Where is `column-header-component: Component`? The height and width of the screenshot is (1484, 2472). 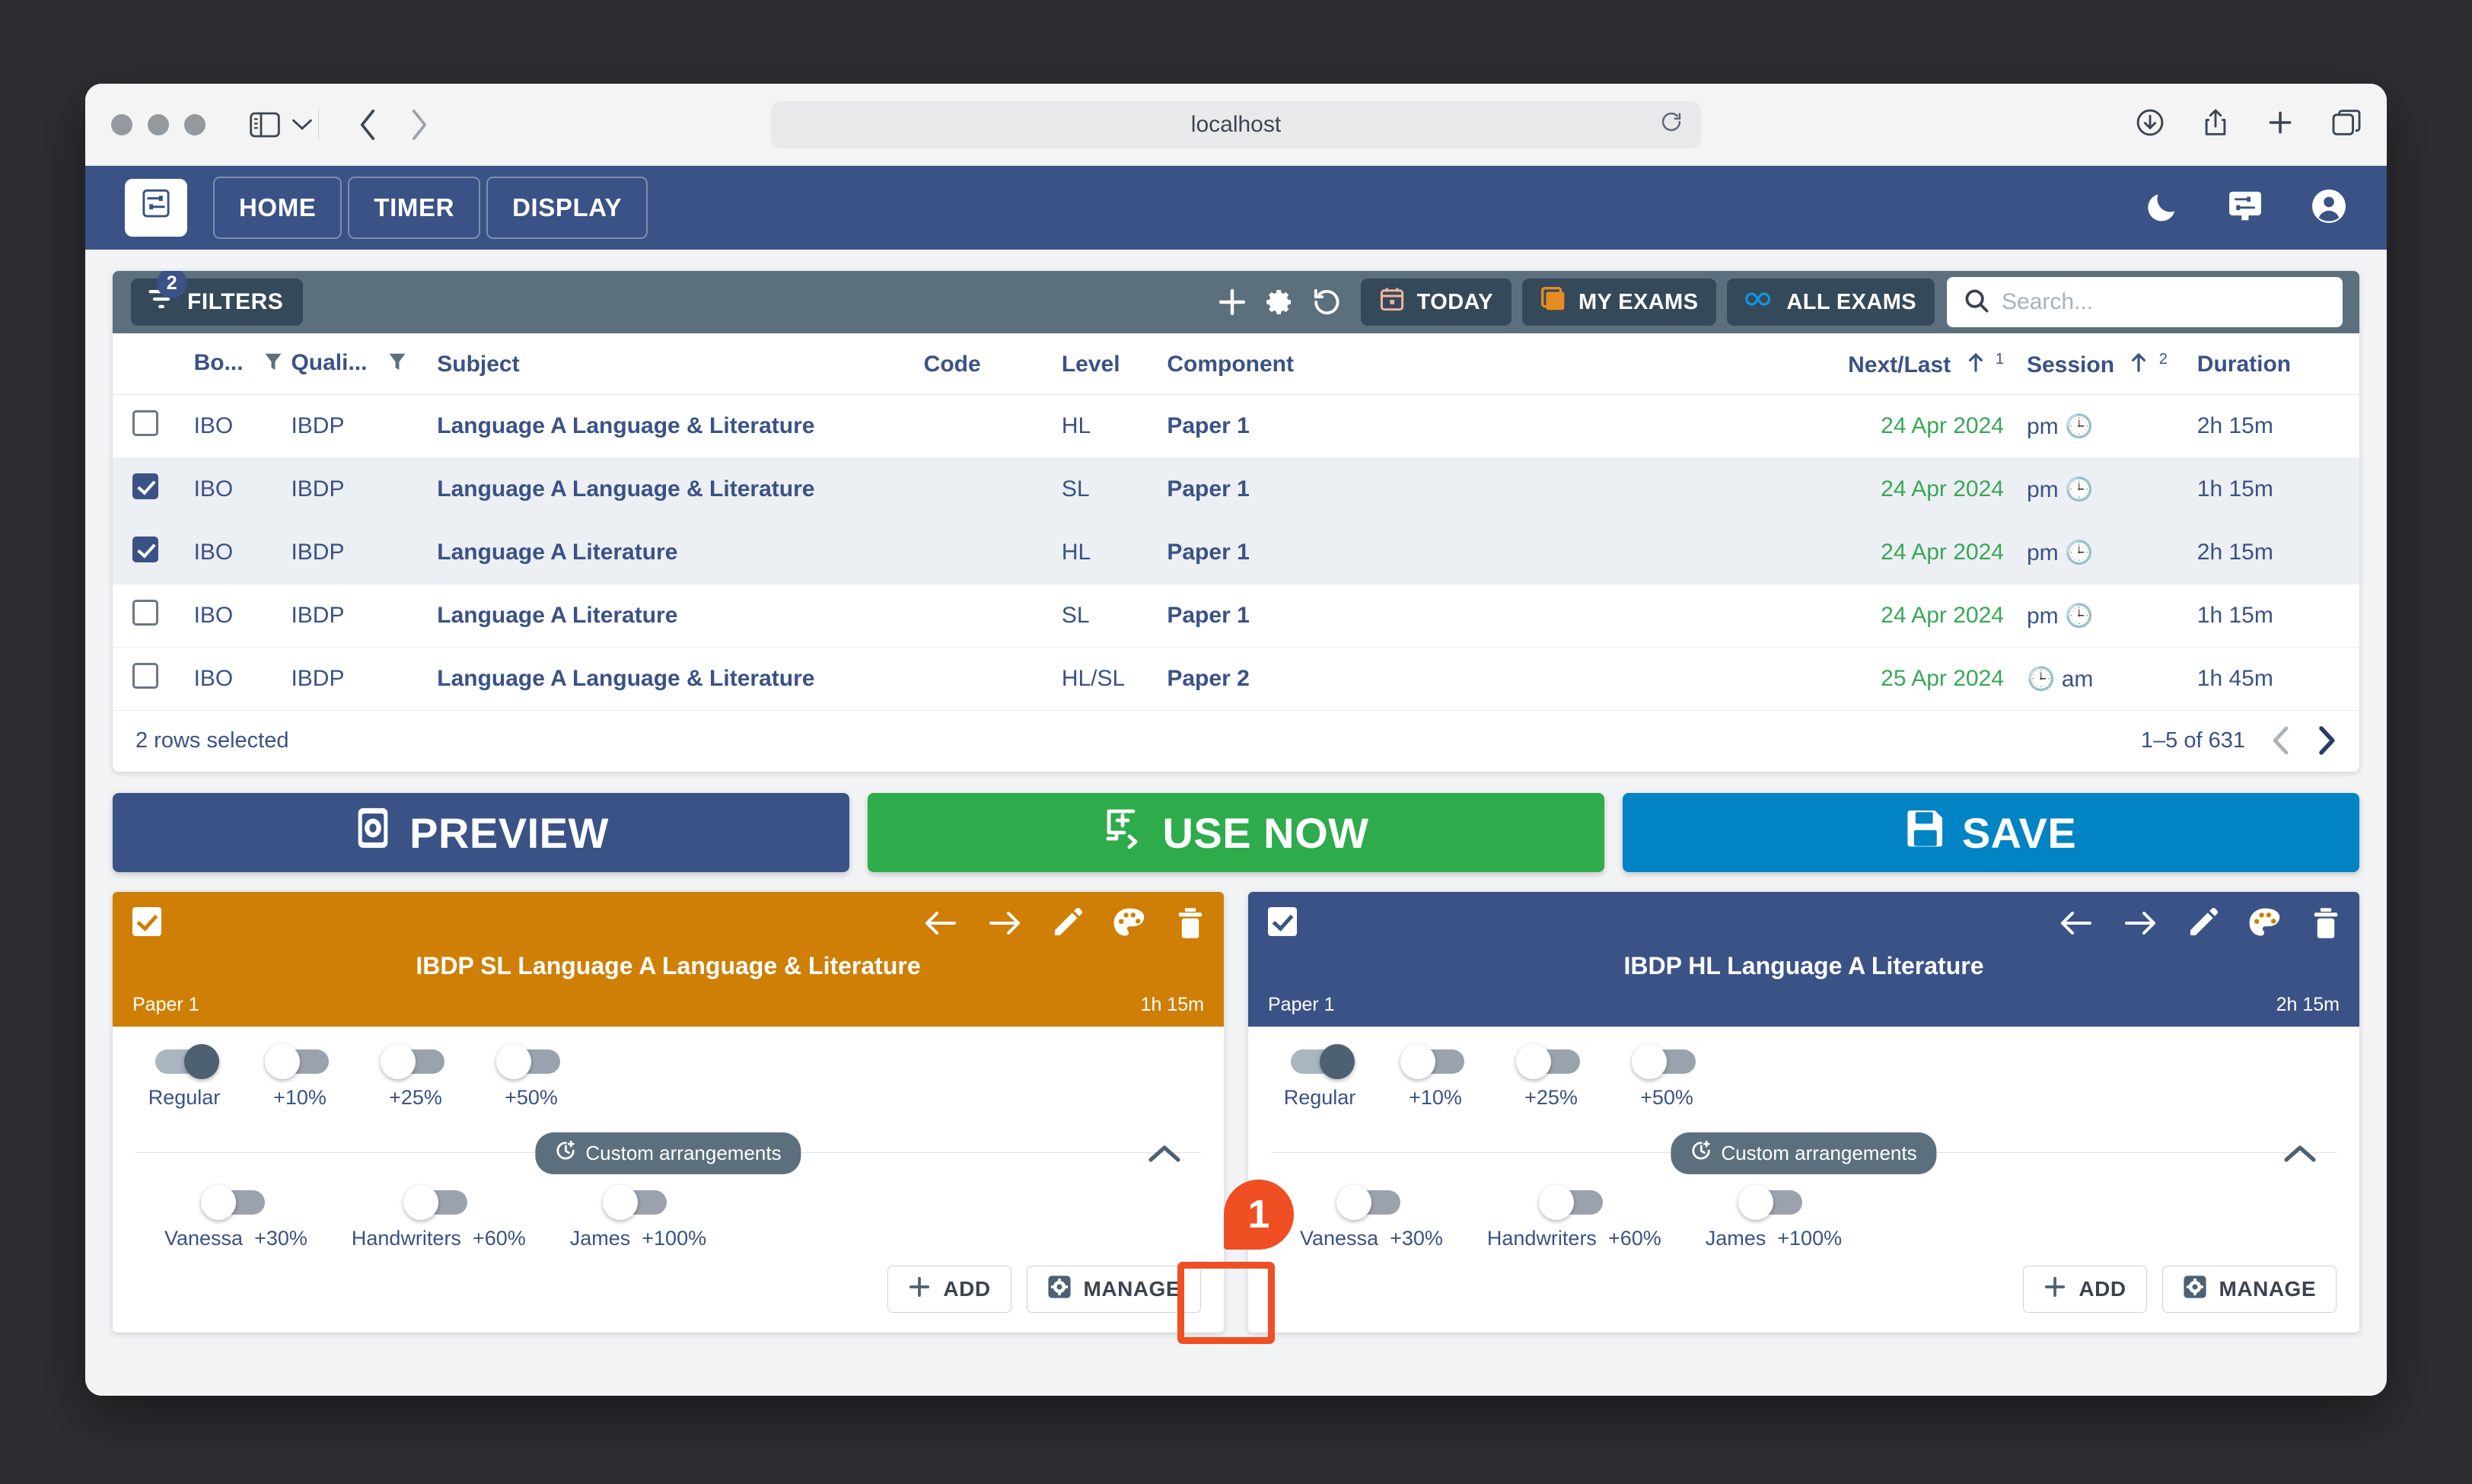
column-header-component: Component is located at coordinates (1475, 364).